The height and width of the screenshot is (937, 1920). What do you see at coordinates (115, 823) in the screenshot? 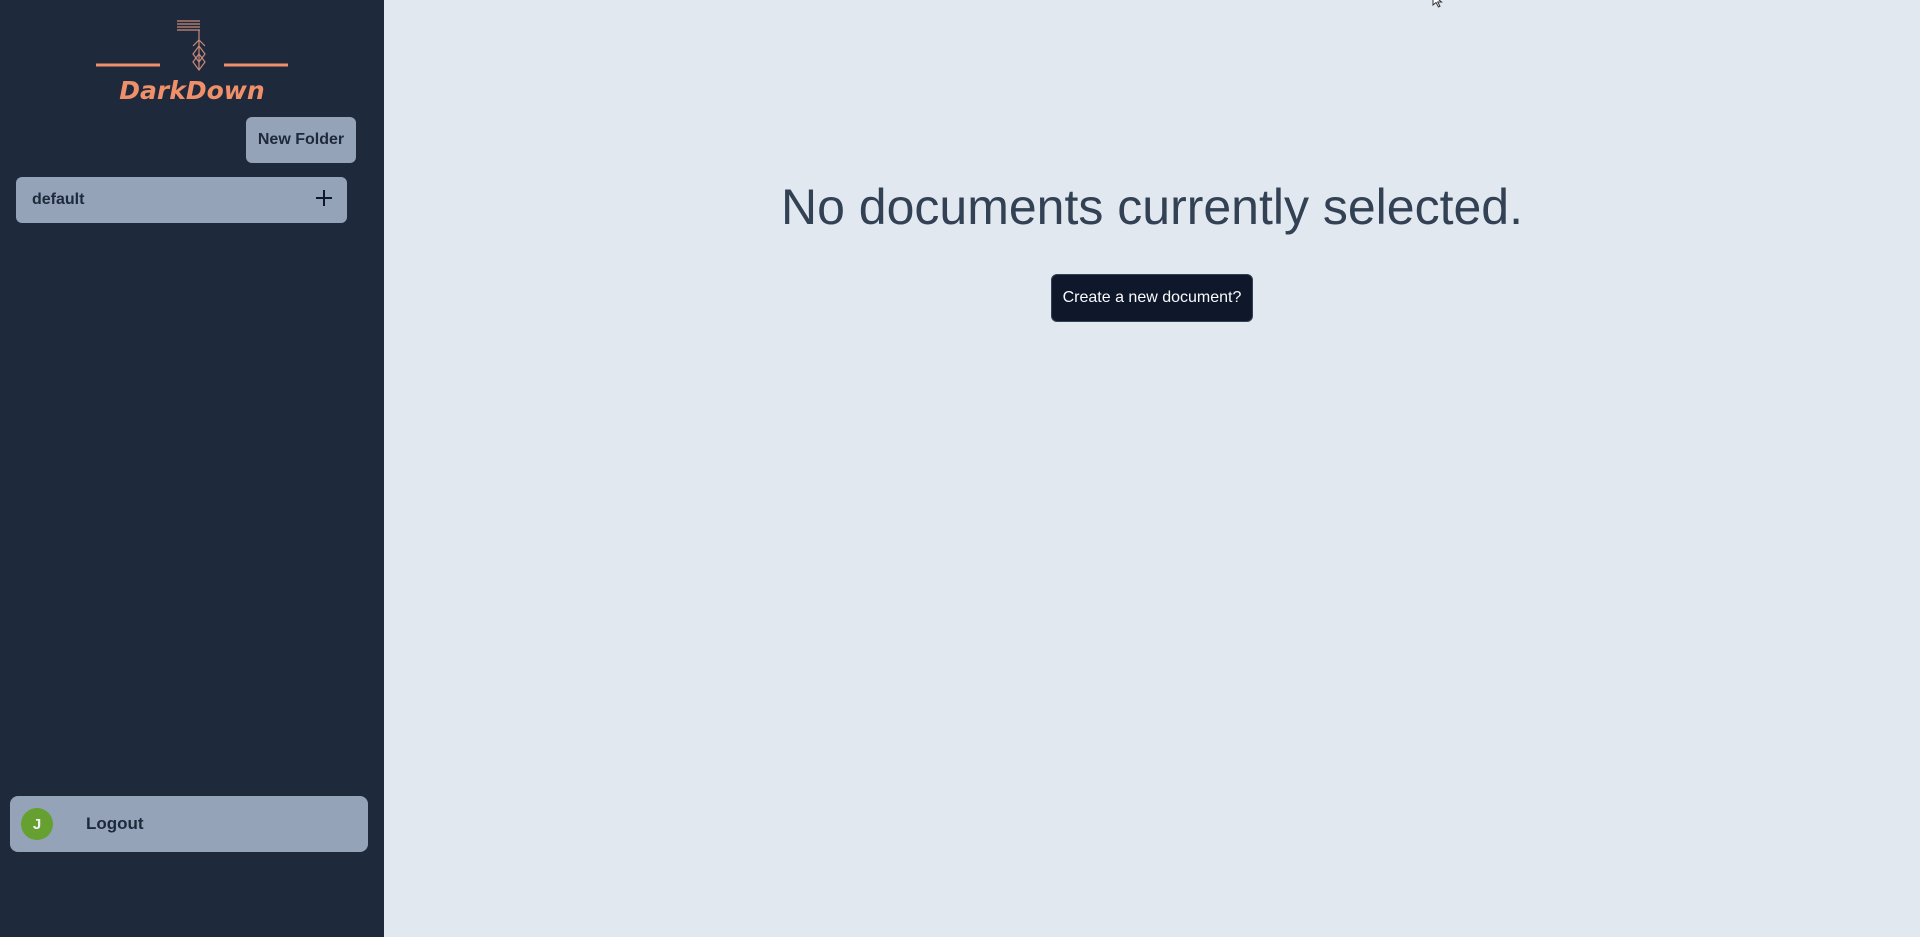
I see `logout-label: Logout` at bounding box center [115, 823].